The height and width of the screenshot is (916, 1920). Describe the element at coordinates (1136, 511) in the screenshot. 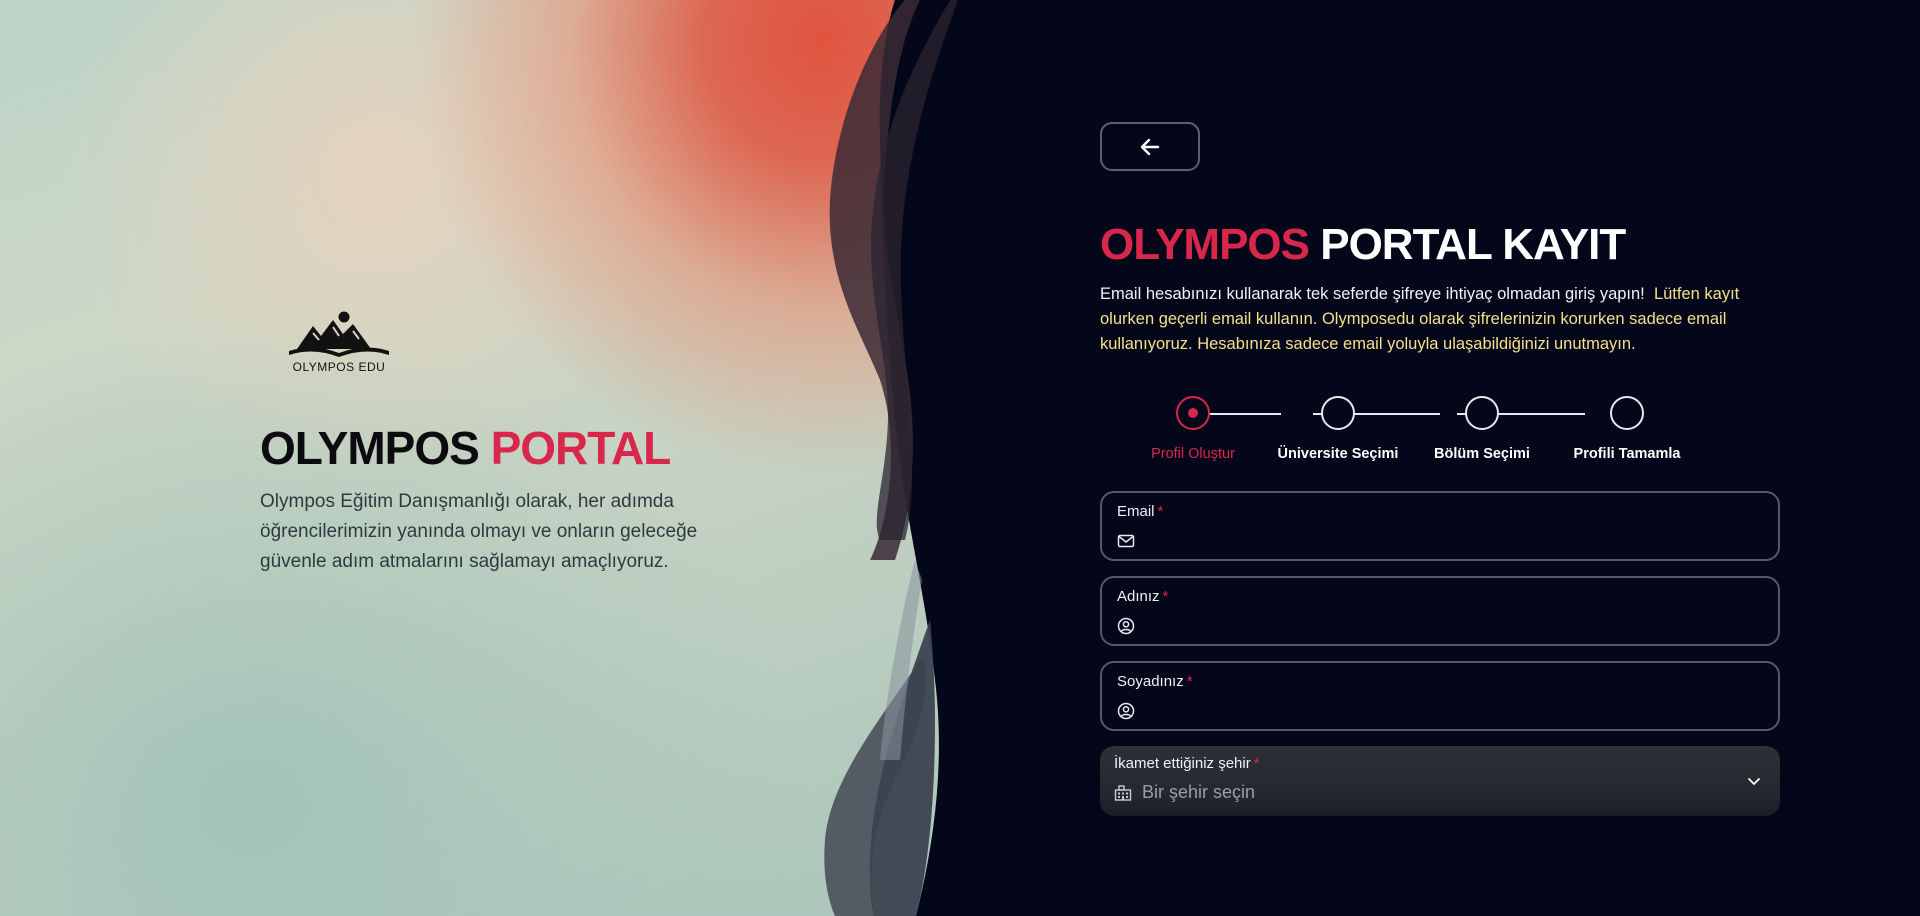

I see `email-label-text: Email` at that location.